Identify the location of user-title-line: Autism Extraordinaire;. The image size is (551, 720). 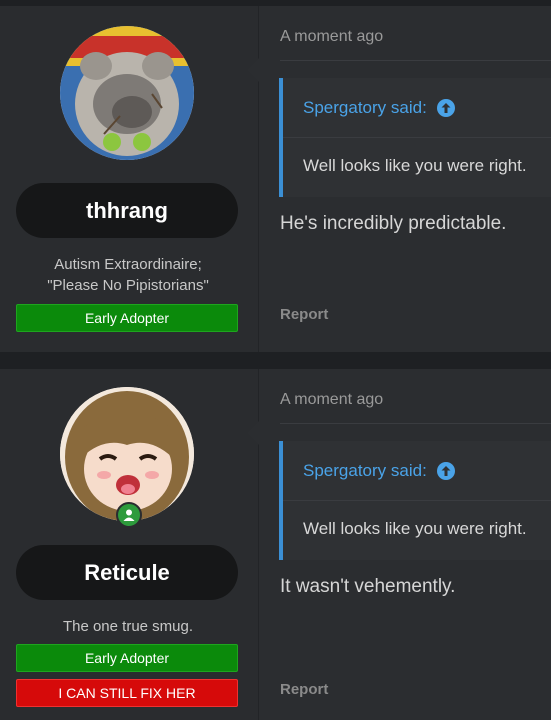
(128, 264).